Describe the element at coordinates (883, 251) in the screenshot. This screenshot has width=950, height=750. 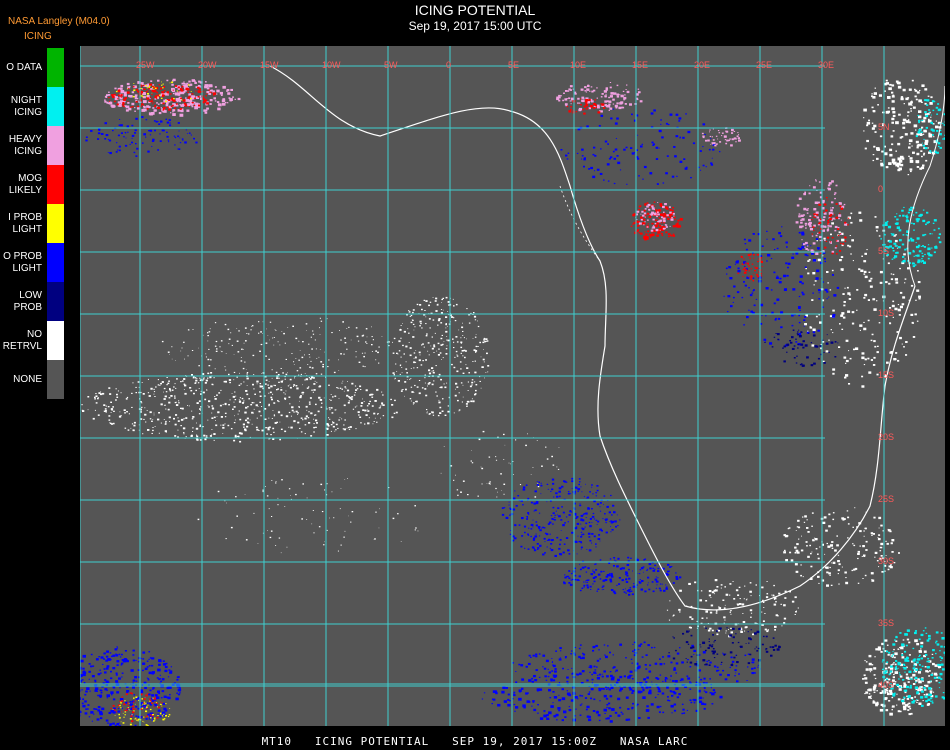
I see `lat-label: 5S` at that location.